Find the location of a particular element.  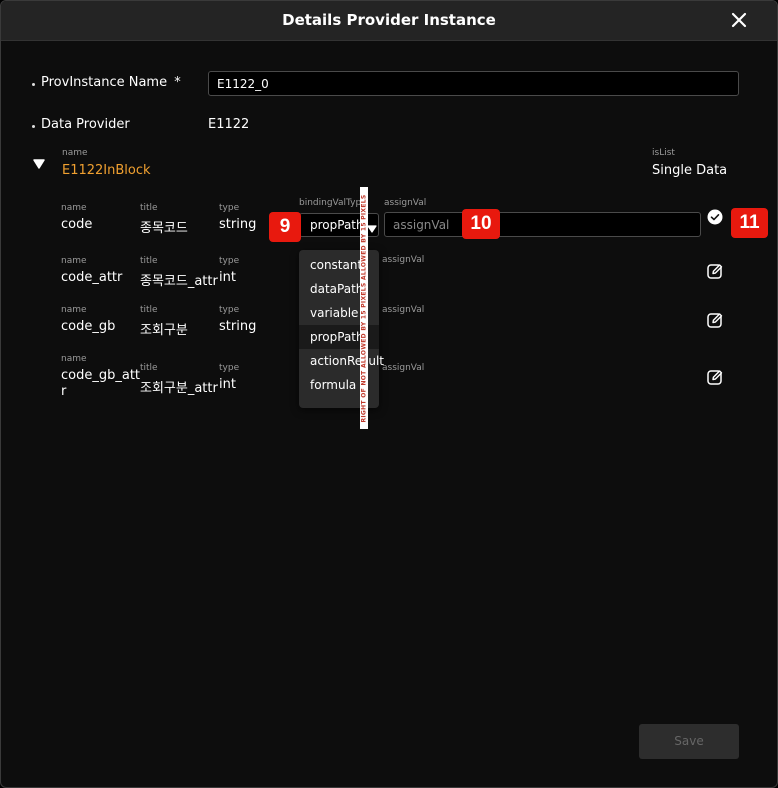

field-title: 종목코드 is located at coordinates (164, 228).